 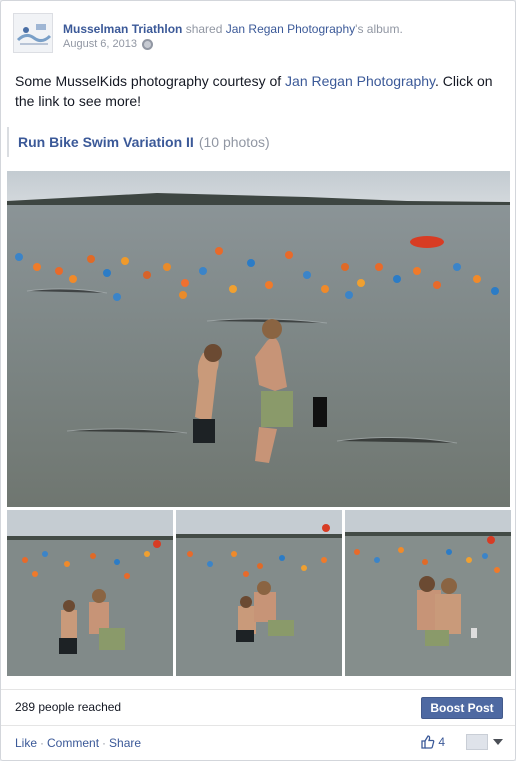 What do you see at coordinates (234, 142) in the screenshot?
I see `album-photo-count: (10 photos)` at bounding box center [234, 142].